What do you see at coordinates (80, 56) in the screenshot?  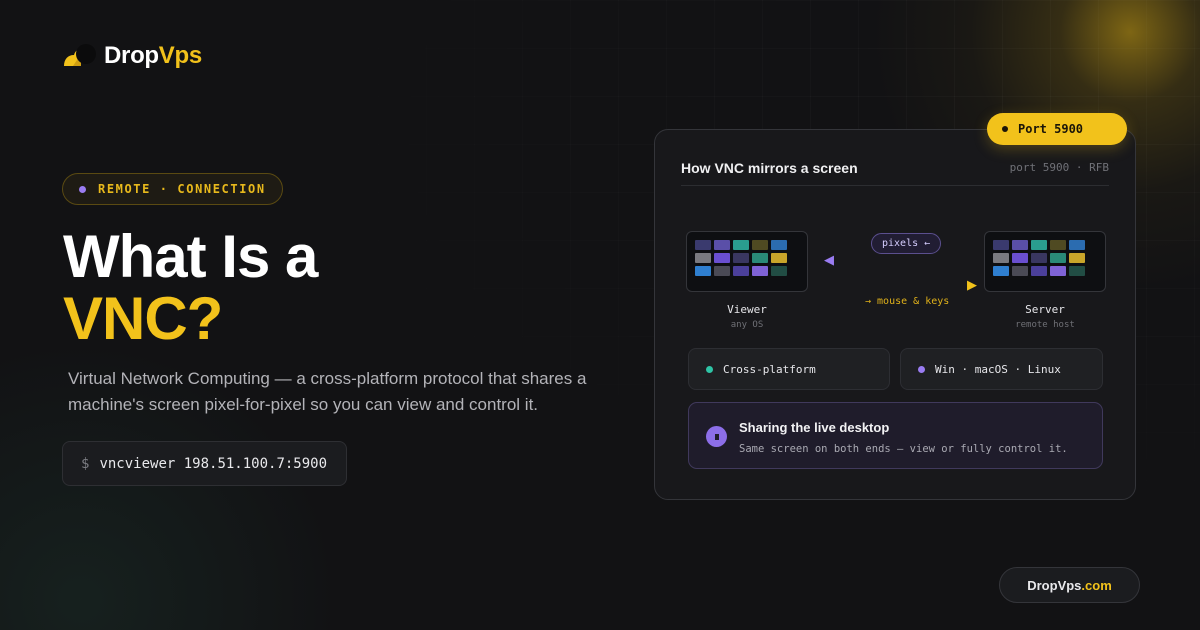 I see `dropvps-logo-icon` at bounding box center [80, 56].